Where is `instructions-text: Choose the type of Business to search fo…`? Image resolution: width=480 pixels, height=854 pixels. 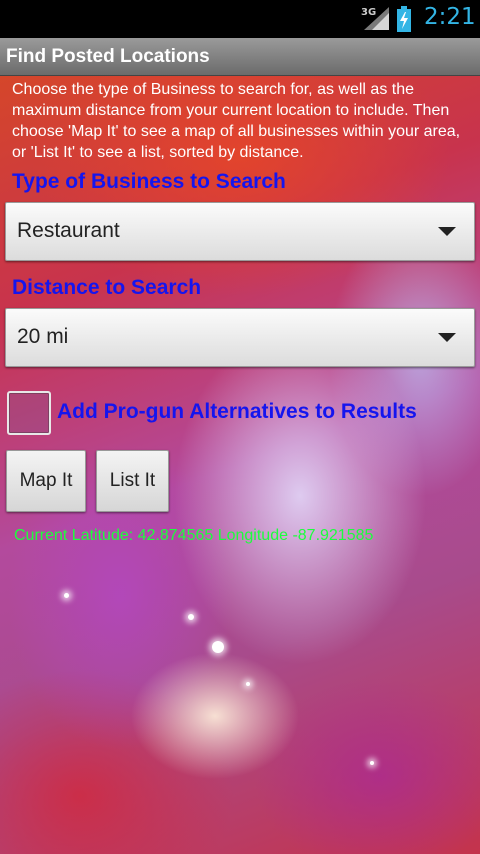
instructions-text: Choose the type of Business to search fo… is located at coordinates (236, 121).